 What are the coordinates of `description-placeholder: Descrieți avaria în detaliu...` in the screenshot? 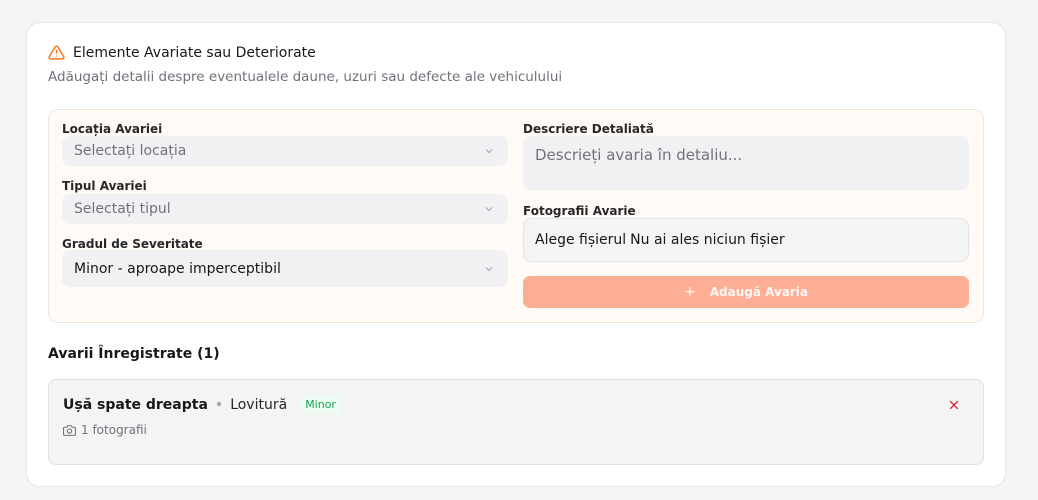 It's located at (639, 155).